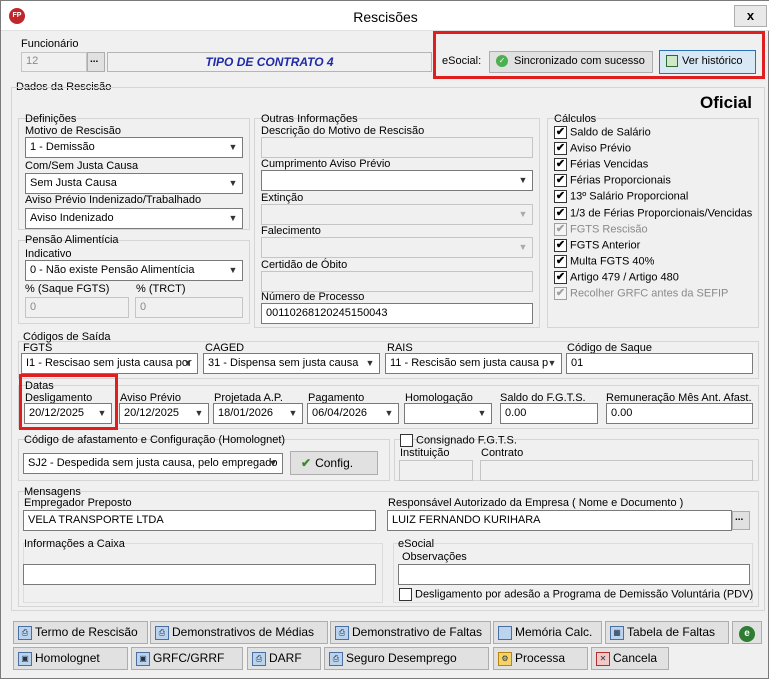 The width and height of the screenshot is (778, 679). What do you see at coordinates (73, 131) in the screenshot?
I see `motivo-label: Motivo de Rescisão` at bounding box center [73, 131].